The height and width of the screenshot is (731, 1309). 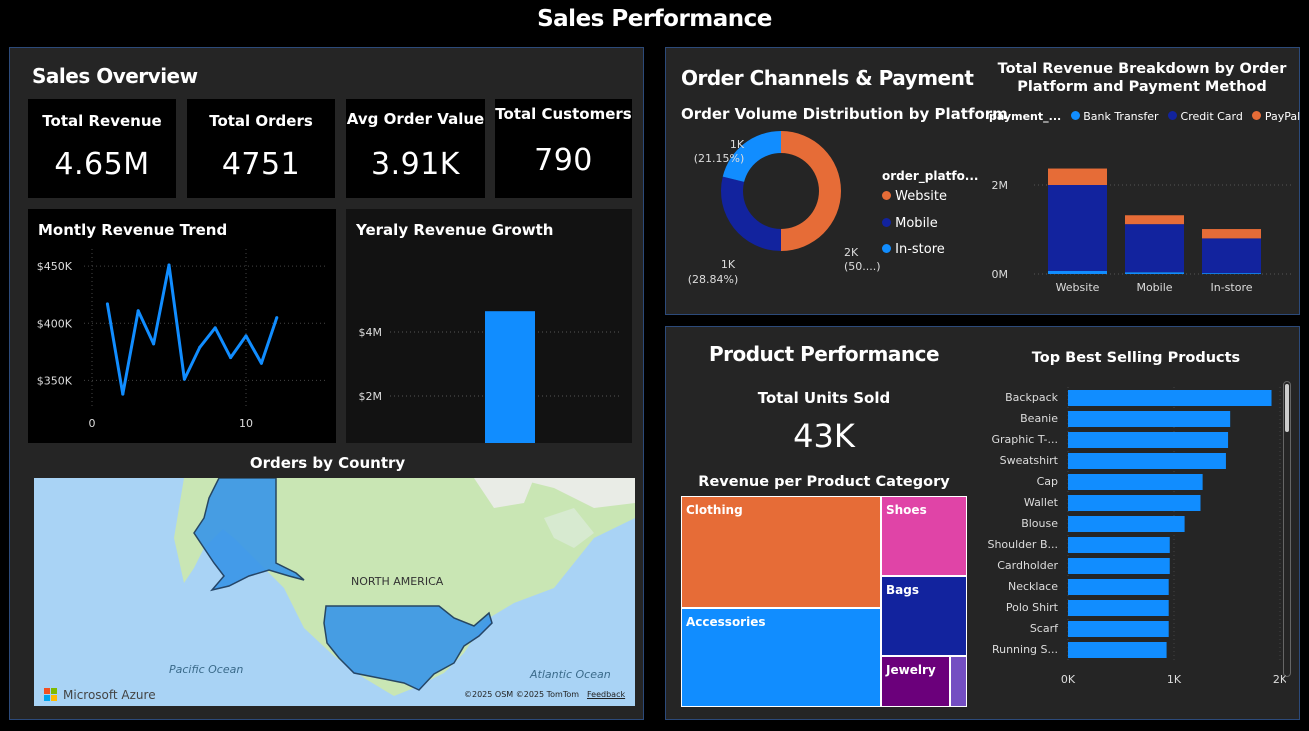 I want to click on donut-slice-website, so click(x=811, y=191).